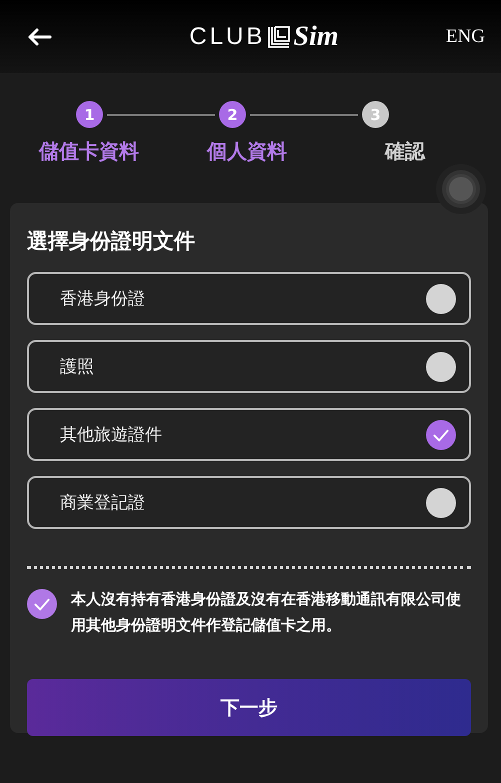  Describe the element at coordinates (279, 37) in the screenshot. I see `logo-mark-icon` at that location.